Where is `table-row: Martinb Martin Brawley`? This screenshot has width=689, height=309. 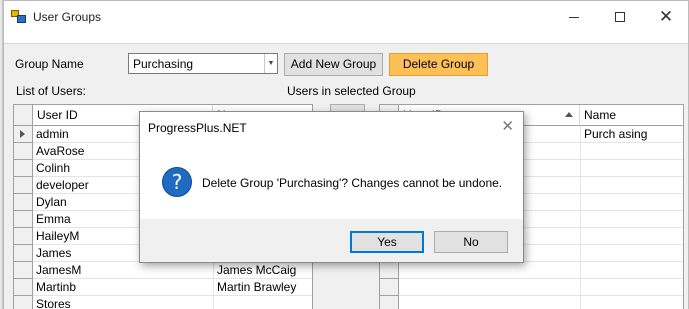 table-row: Martinb Martin Brawley is located at coordinates (172, 287).